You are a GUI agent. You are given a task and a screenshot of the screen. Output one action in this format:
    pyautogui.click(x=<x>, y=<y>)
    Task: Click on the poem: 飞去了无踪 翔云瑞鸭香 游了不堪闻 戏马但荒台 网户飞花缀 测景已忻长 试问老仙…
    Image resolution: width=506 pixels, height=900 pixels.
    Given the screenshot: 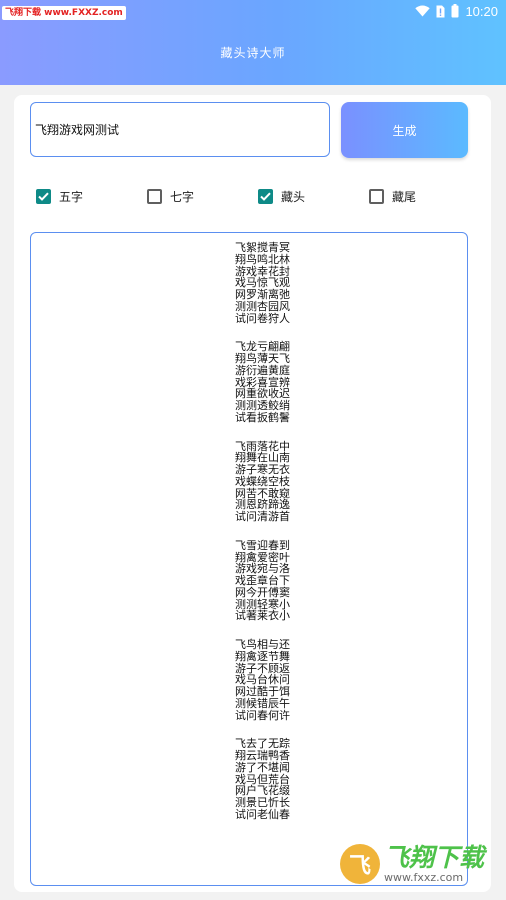 What is the action you would take?
    pyautogui.click(x=295, y=779)
    